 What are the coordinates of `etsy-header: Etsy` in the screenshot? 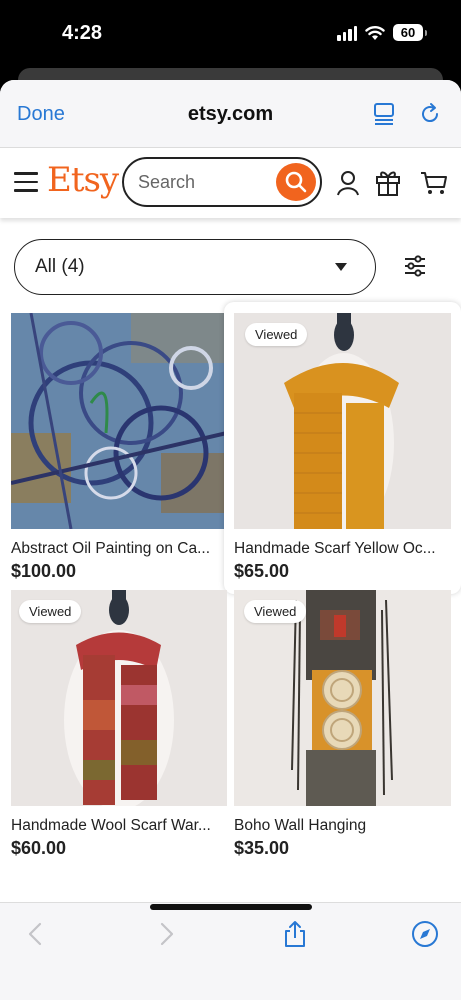 It's located at (230, 183).